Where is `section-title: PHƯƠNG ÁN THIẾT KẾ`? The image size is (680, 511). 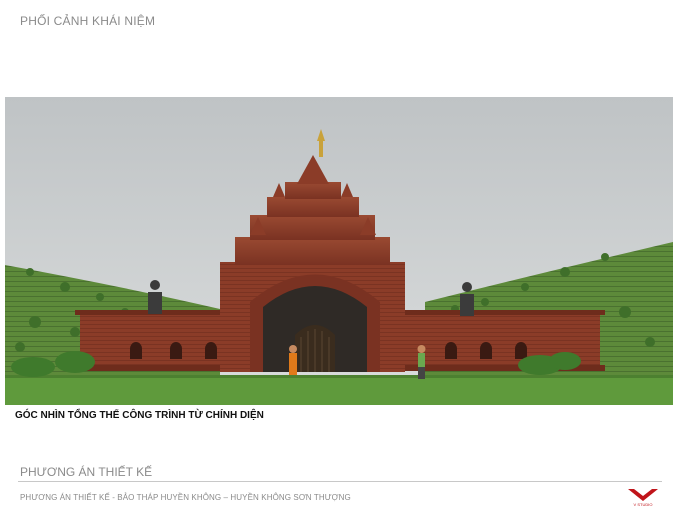
section-title: PHƯƠNG ÁN THIẾT KẾ is located at coordinates (86, 472).